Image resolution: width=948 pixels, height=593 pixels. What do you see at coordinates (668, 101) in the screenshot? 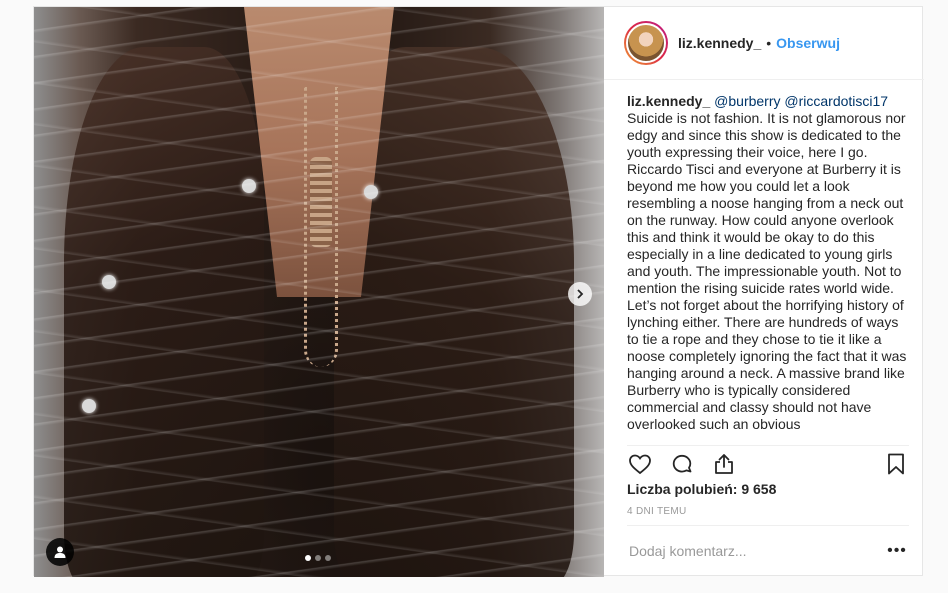
I see `caption-username: liz.kennedy_` at bounding box center [668, 101].